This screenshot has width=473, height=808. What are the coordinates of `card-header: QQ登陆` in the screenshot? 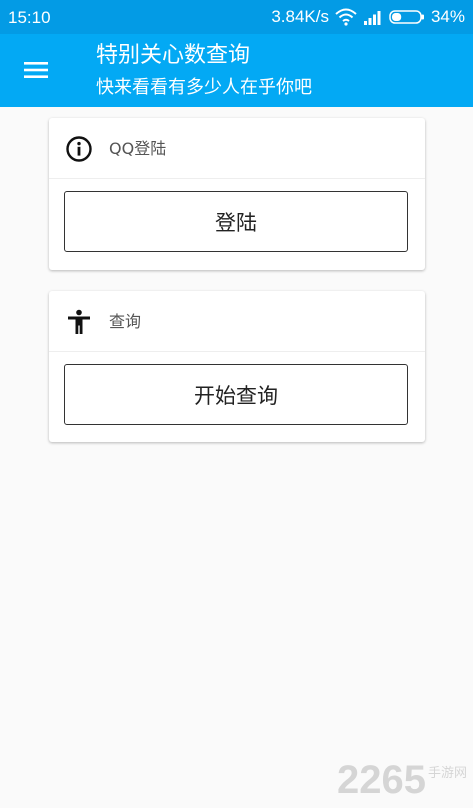 It's located at (237, 148).